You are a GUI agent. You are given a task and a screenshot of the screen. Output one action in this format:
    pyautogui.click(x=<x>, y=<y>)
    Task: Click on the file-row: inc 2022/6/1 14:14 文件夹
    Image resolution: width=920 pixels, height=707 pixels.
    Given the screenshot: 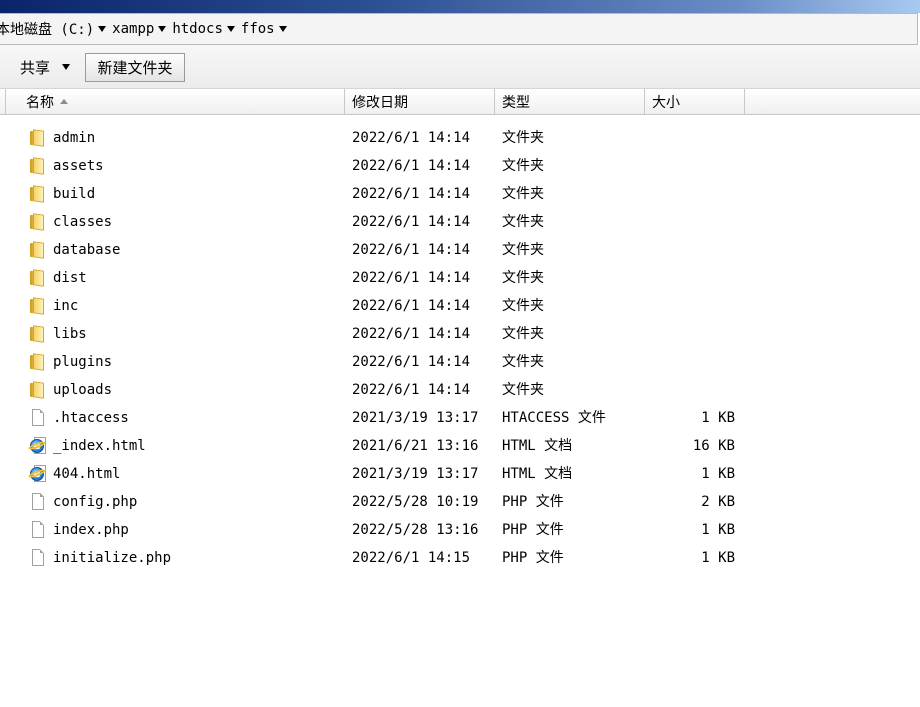 What is the action you would take?
    pyautogui.click(x=460, y=306)
    